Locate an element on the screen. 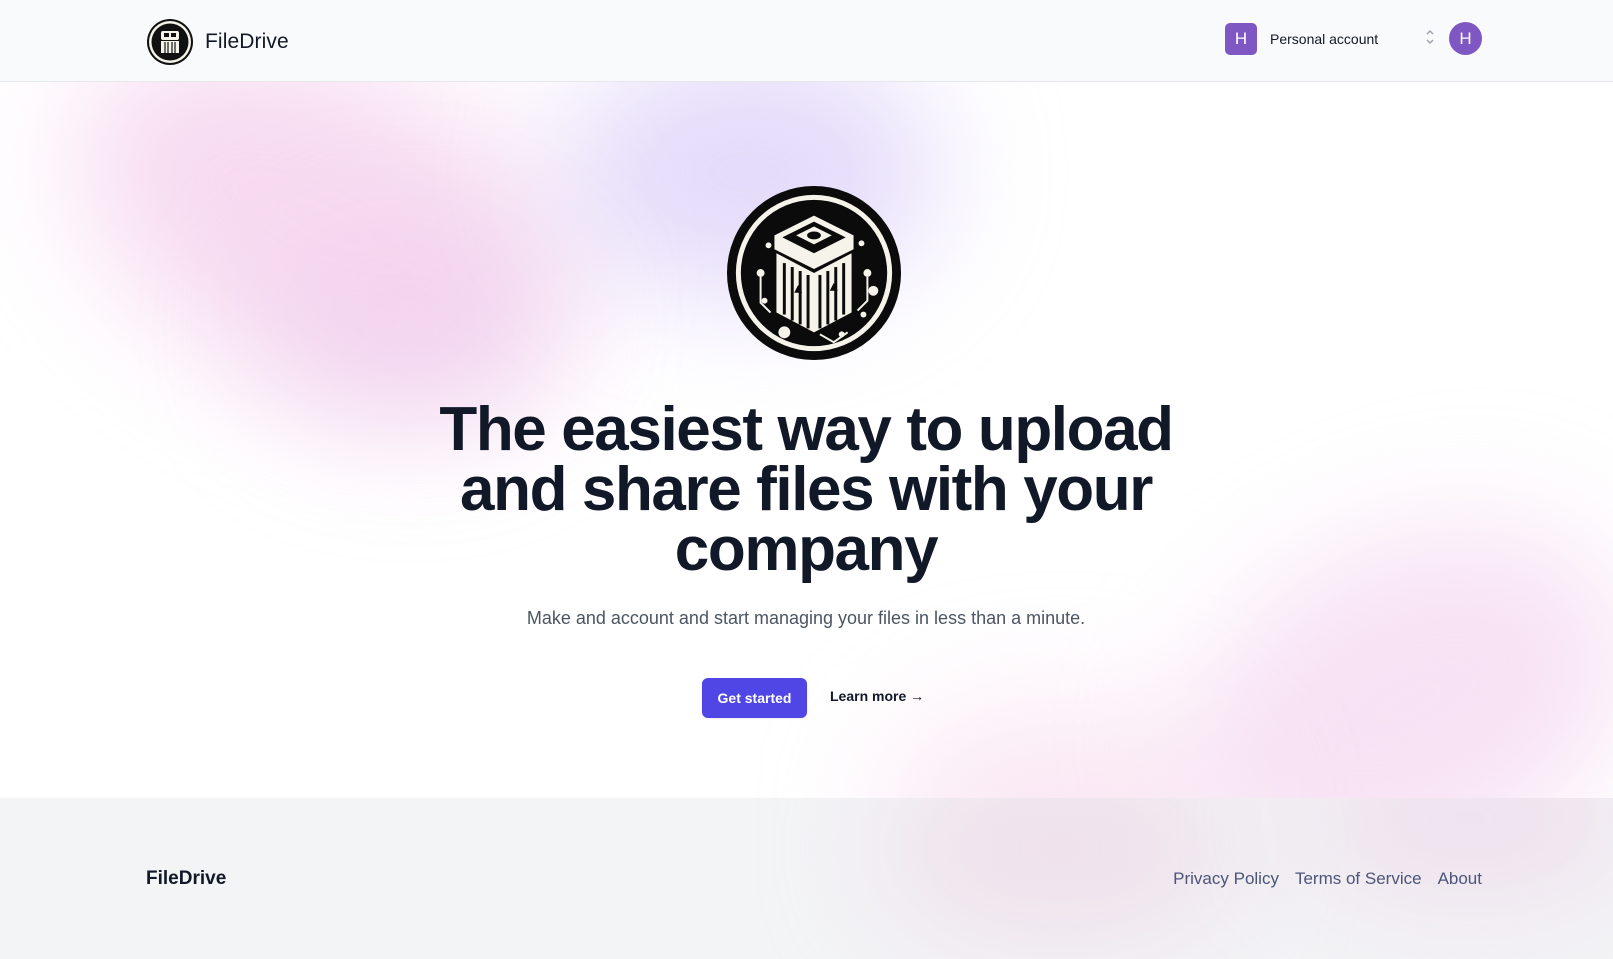 The height and width of the screenshot is (959, 1613). brand-name: FileDrive is located at coordinates (247, 41).